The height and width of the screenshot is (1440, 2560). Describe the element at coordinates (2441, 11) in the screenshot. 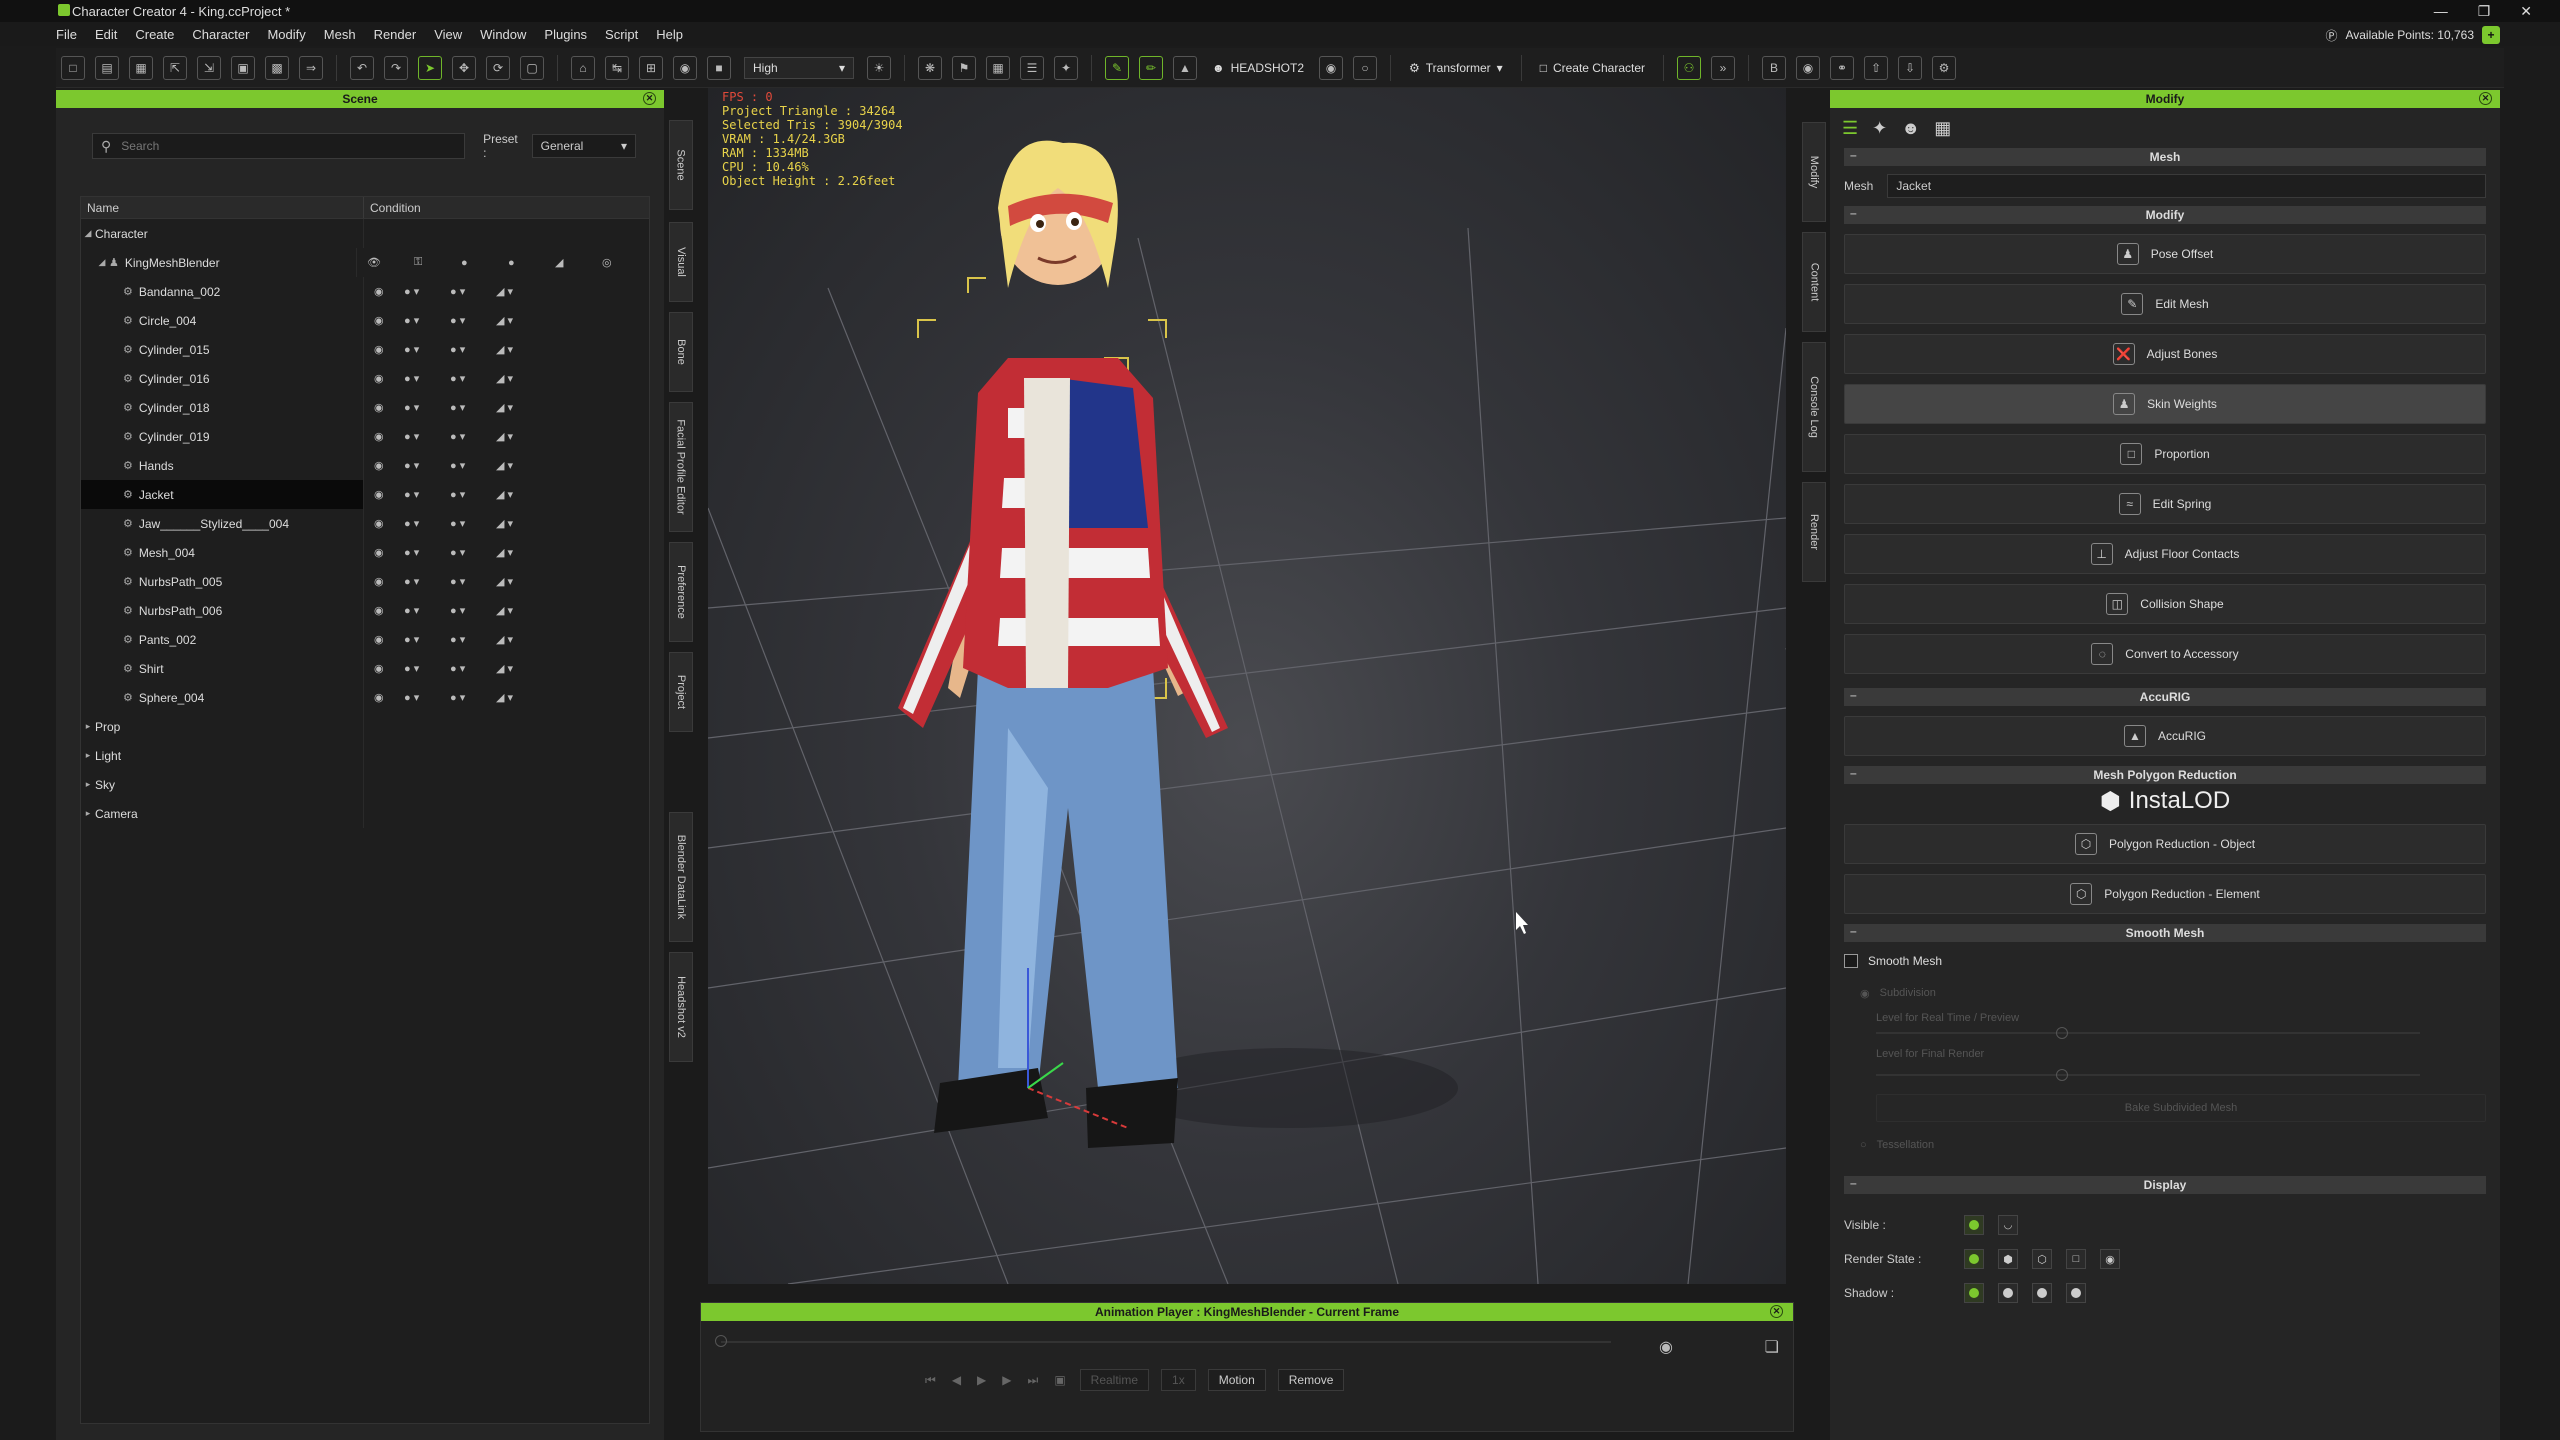

I see `minimize-icon: —` at that location.